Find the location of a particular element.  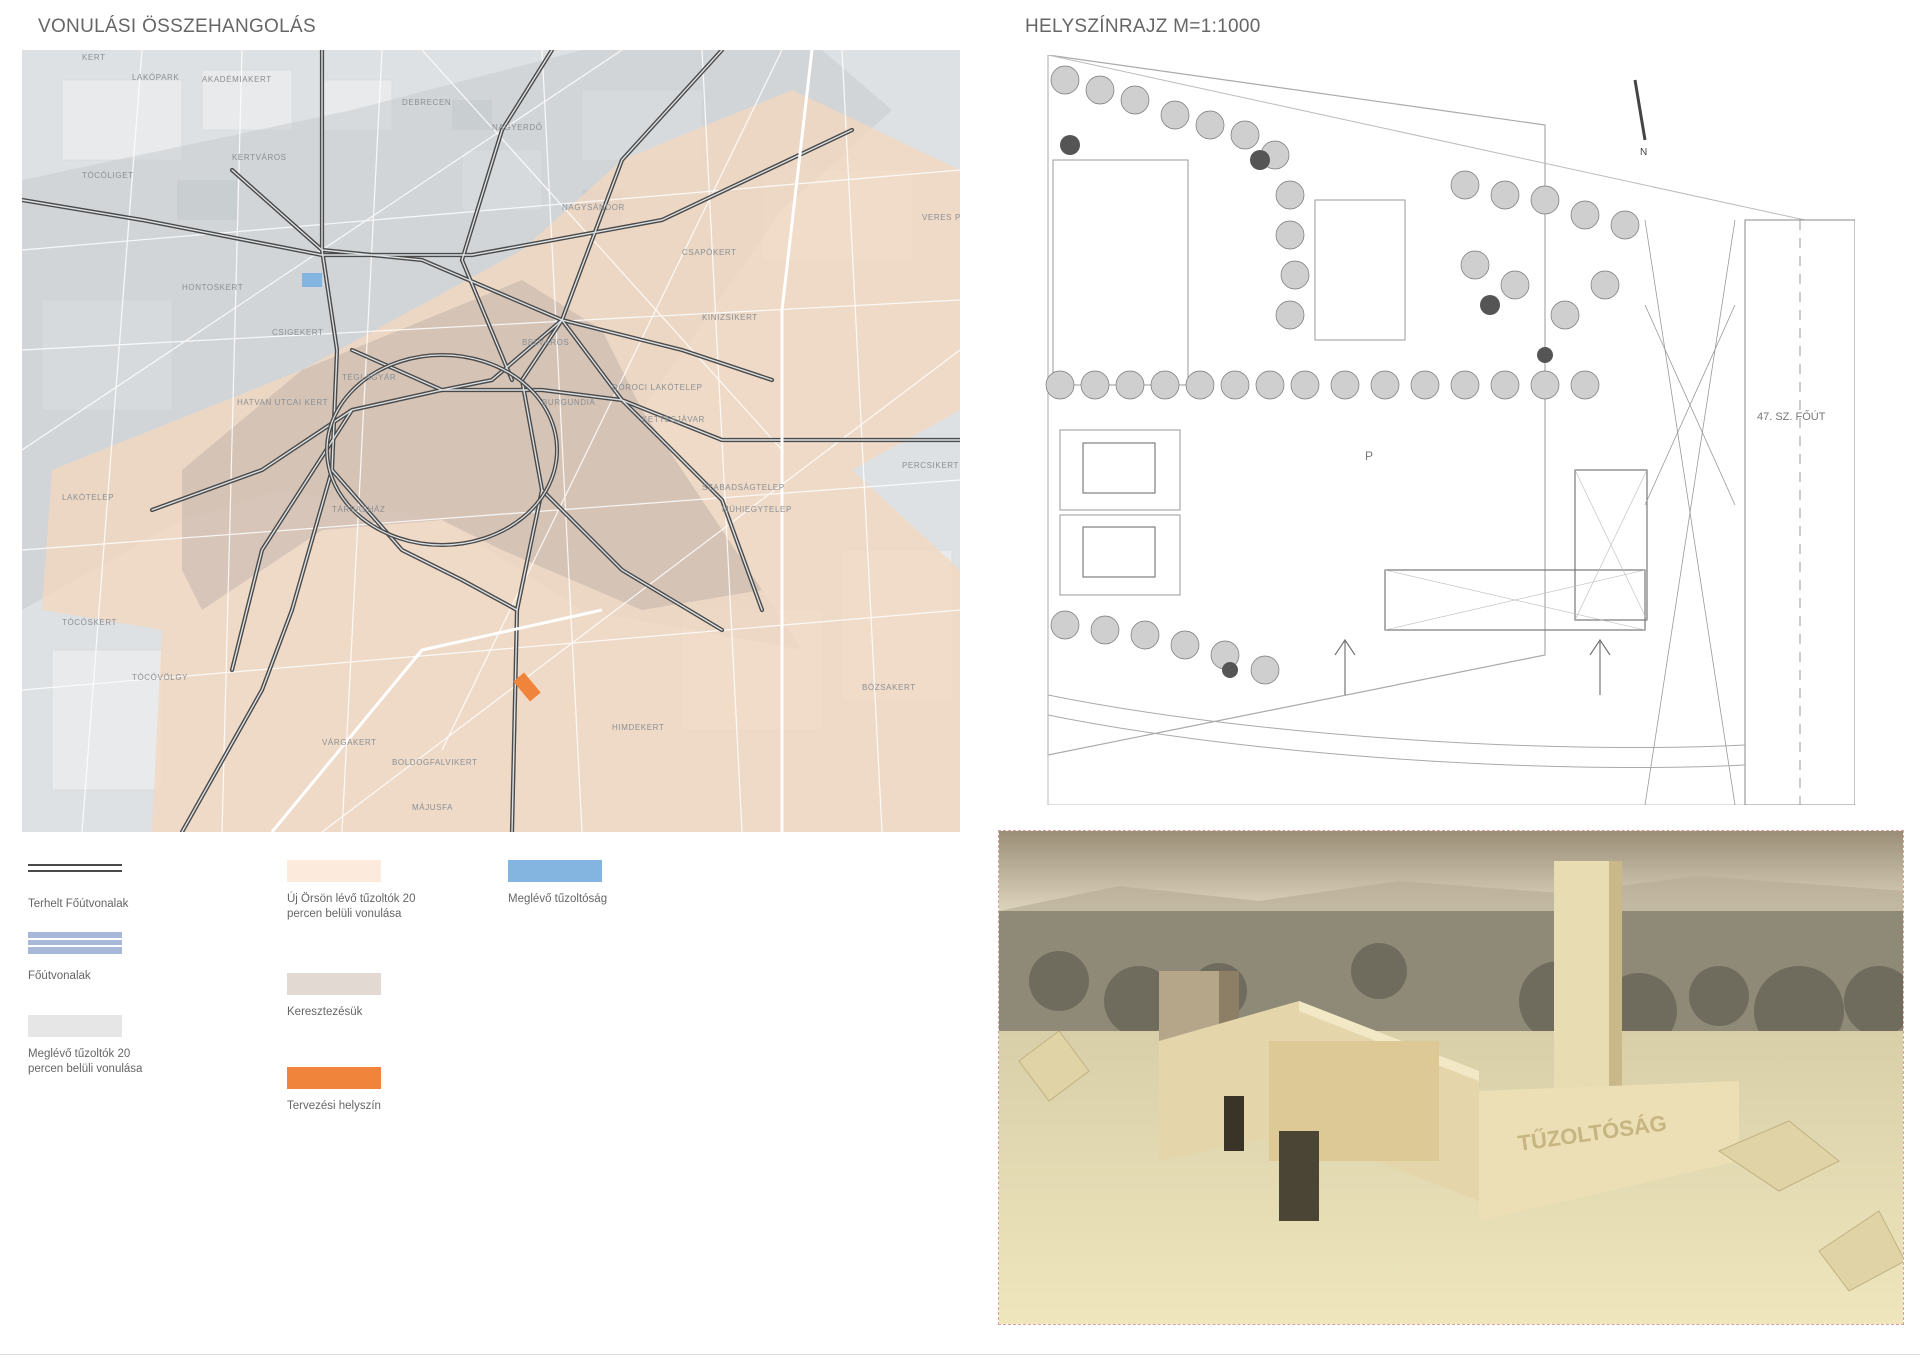

legend-loaded-main-routes: Terhelt Főútvonalak is located at coordinates (158, 886).